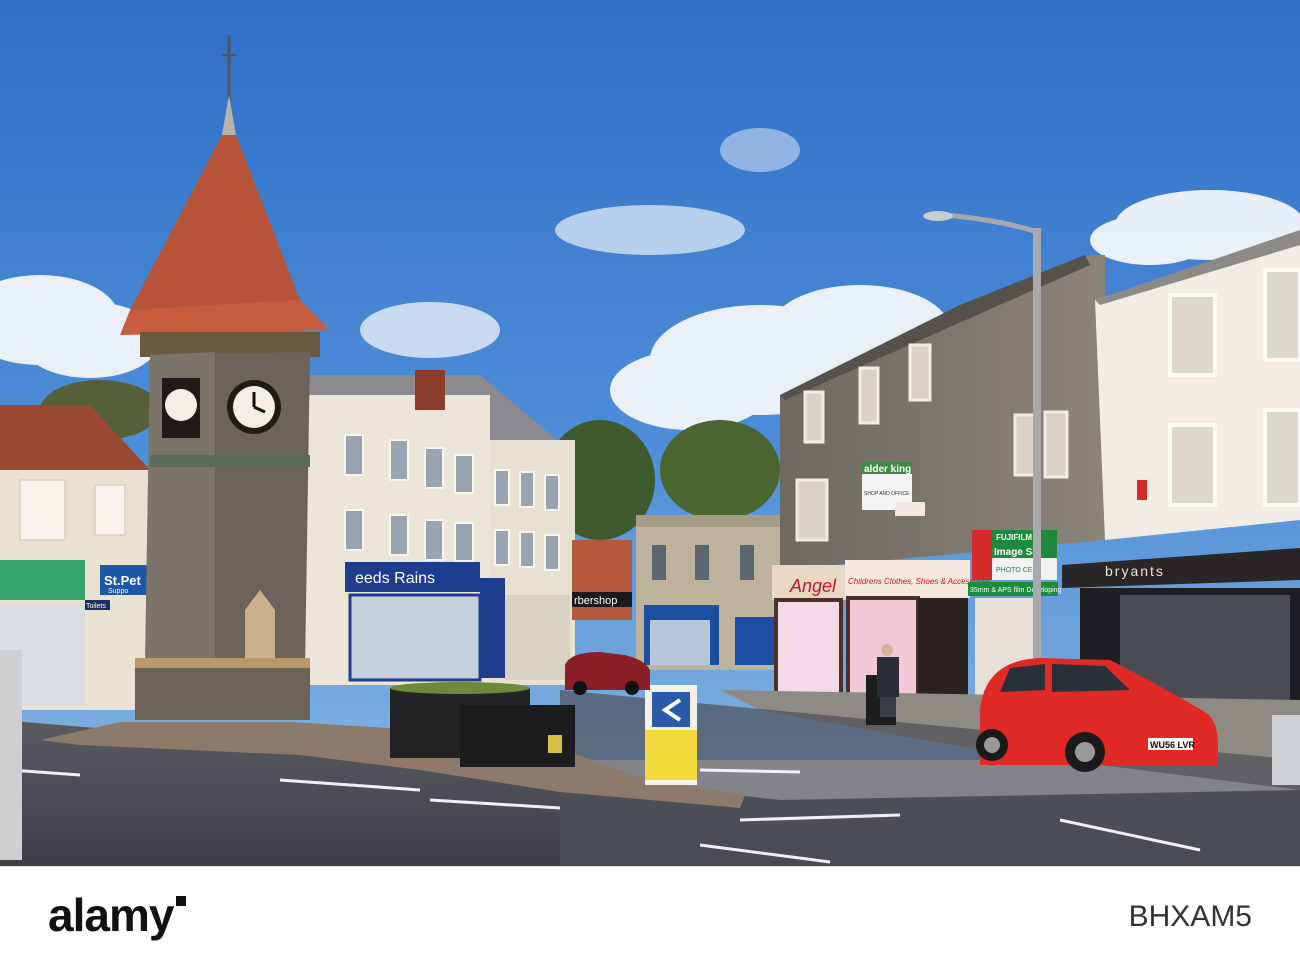  I want to click on left-car-edge, so click(11, 755).